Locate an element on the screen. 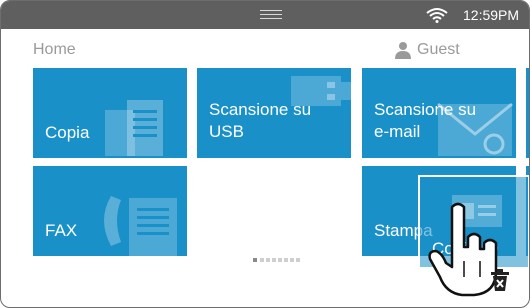  tile-scan-usb: Scansione su USB is located at coordinates (274, 113).